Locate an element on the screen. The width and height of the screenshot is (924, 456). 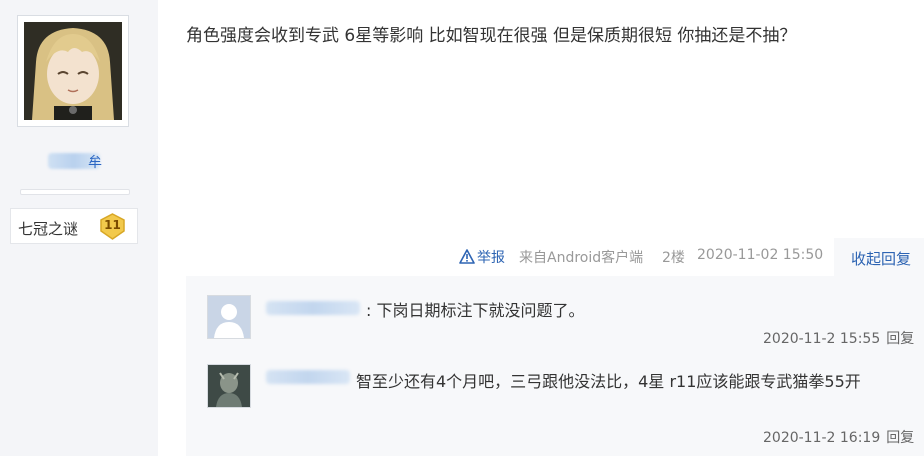
game-character-avatar-image is located at coordinates (229, 386).